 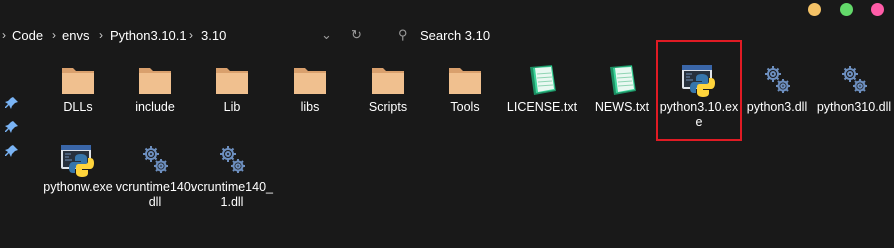 I want to click on search-icon: ⚲, so click(x=403, y=34).